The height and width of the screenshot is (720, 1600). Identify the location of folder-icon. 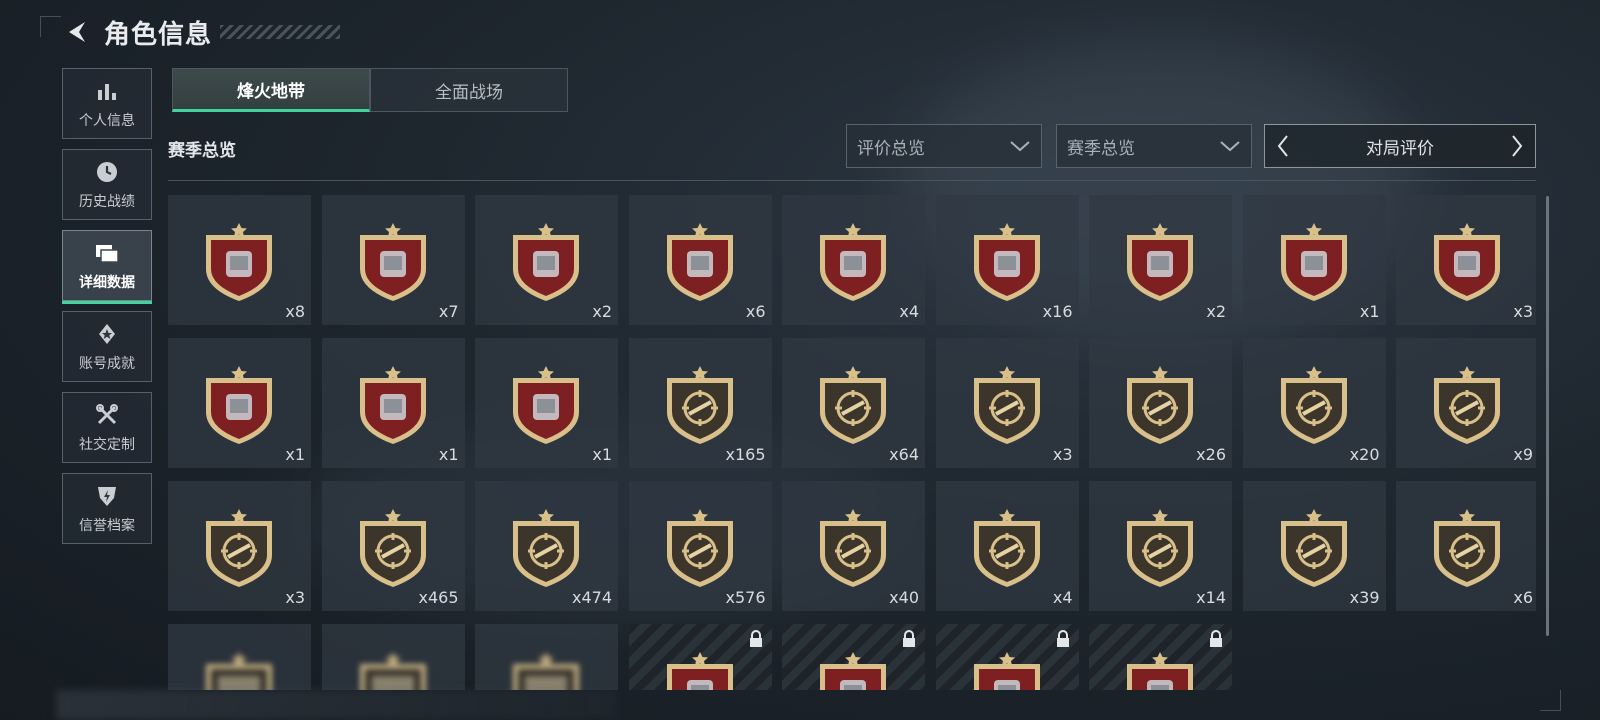
(107, 253).